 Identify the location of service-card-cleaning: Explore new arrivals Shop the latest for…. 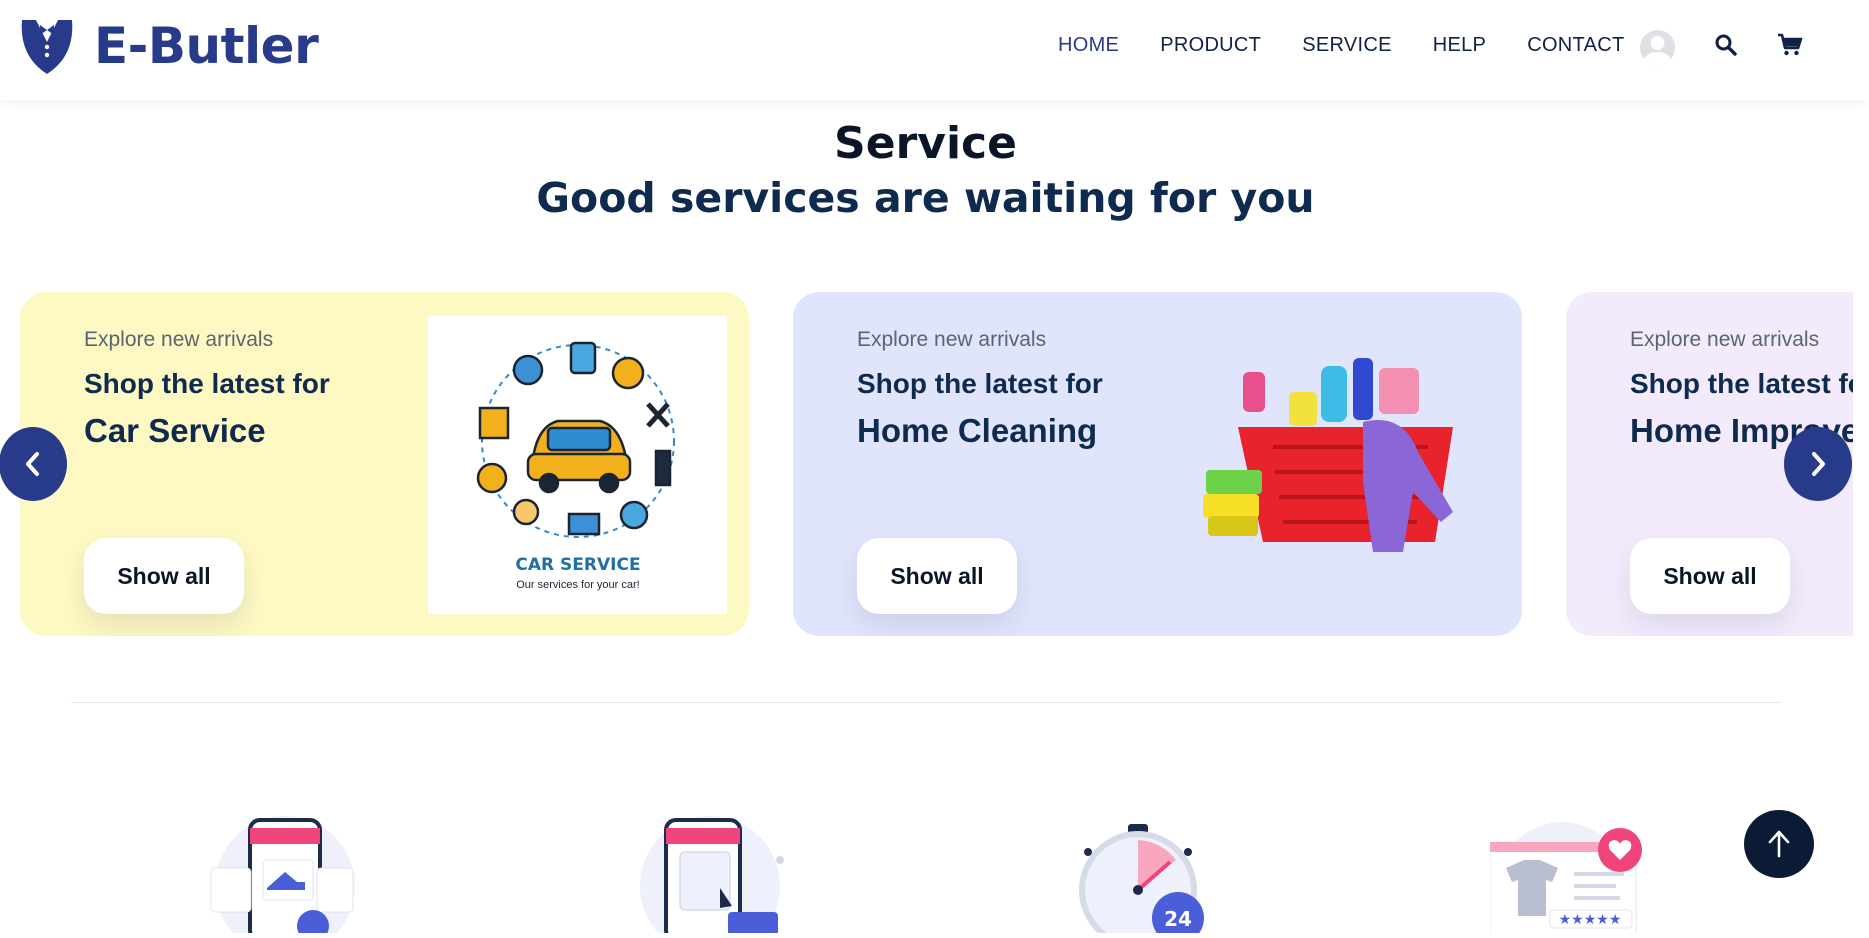
(1157, 464).